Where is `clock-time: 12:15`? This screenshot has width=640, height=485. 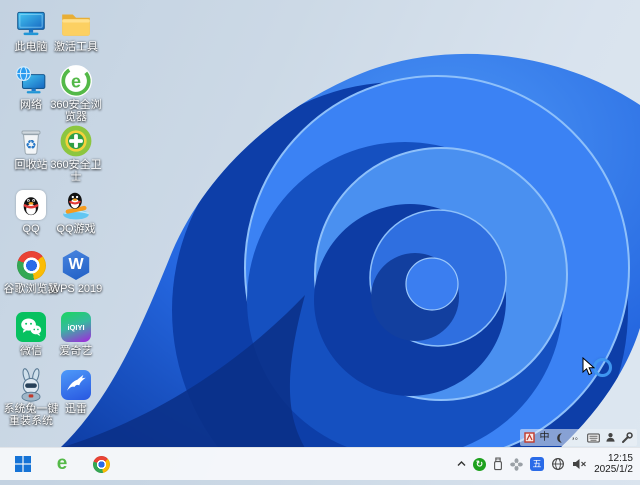 clock-time: 12:15 is located at coordinates (620, 458).